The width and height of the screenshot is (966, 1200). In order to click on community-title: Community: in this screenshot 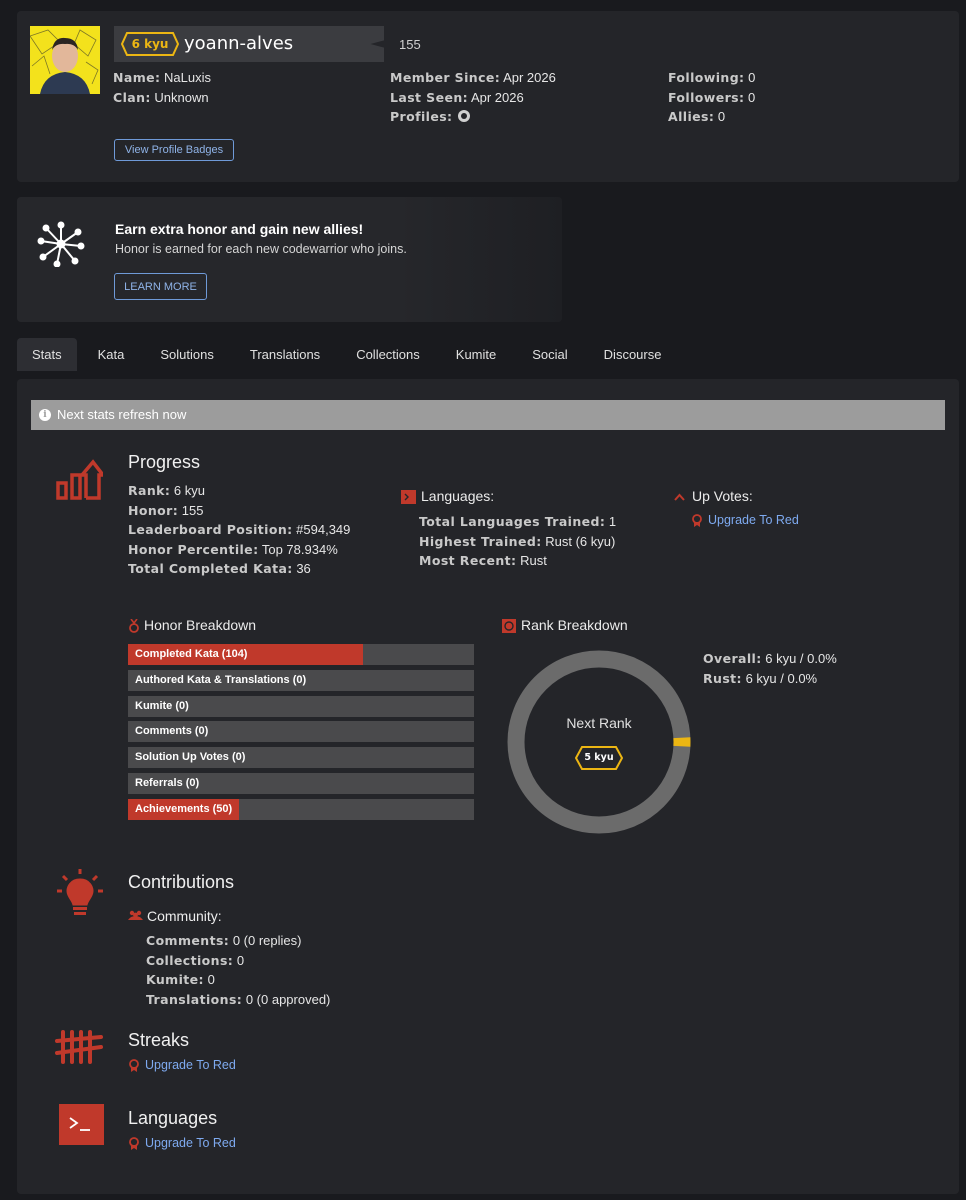, I will do `click(184, 916)`.